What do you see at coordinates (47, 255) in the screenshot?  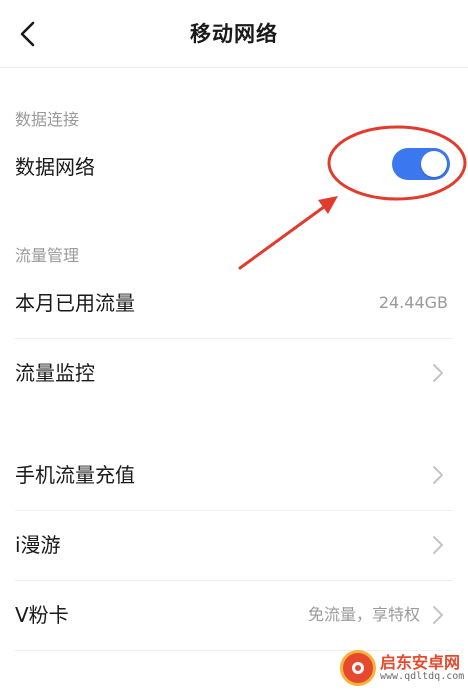 I see `section-header-traffic-management: 流量管理` at bounding box center [47, 255].